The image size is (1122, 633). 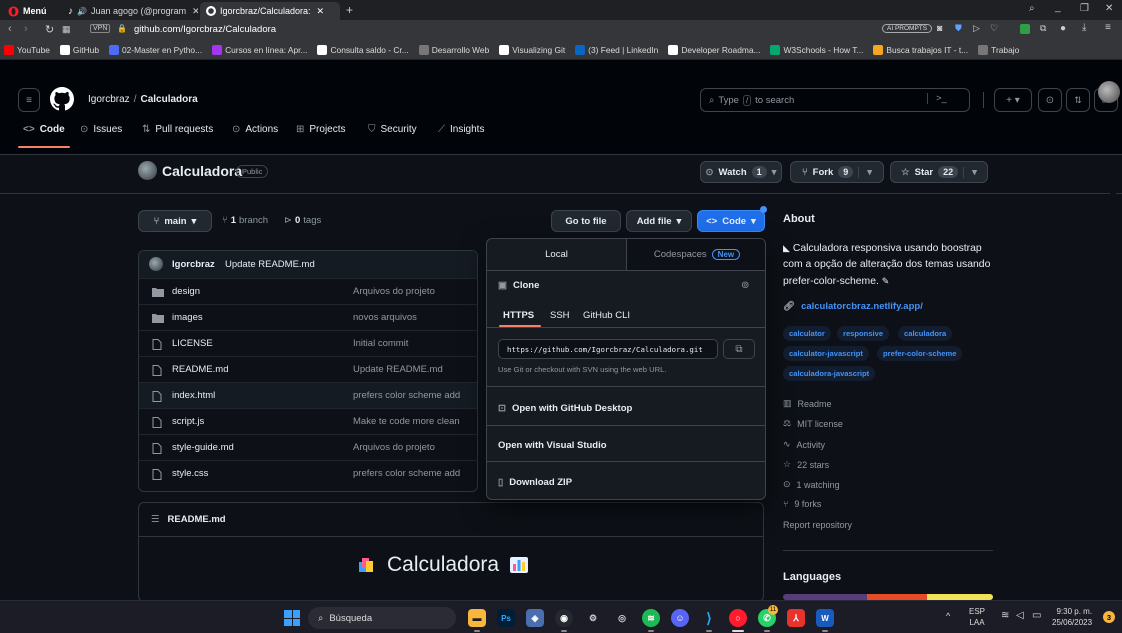 What do you see at coordinates (168, 99) in the screenshot?
I see `repo-link: Calculadora` at bounding box center [168, 99].